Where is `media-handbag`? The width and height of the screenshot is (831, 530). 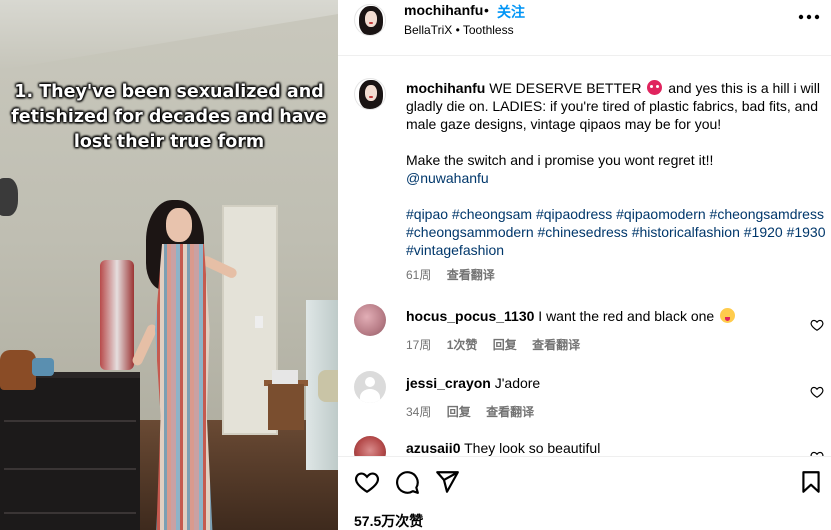 media-handbag is located at coordinates (18, 370).